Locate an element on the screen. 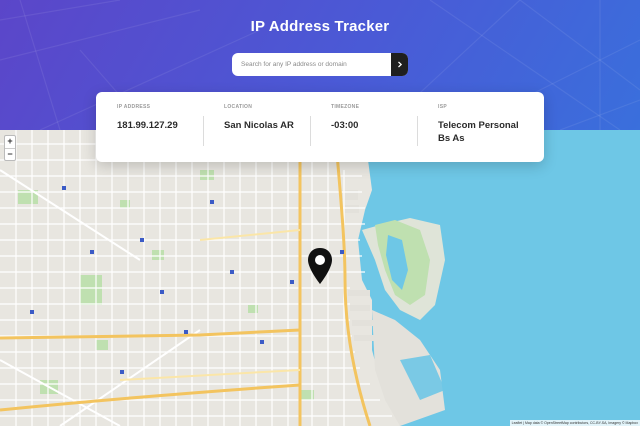 The image size is (640, 426). chevron-right-icon is located at coordinates (399, 64).